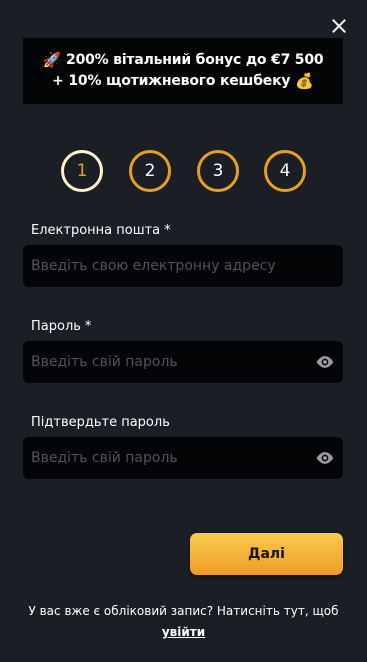 The width and height of the screenshot is (367, 662). I want to click on email-input, so click(183, 266).